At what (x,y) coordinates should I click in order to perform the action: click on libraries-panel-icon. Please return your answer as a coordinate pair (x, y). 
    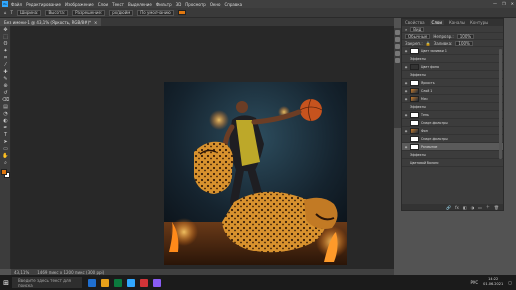
    Looking at the image, I should click on (397, 53).